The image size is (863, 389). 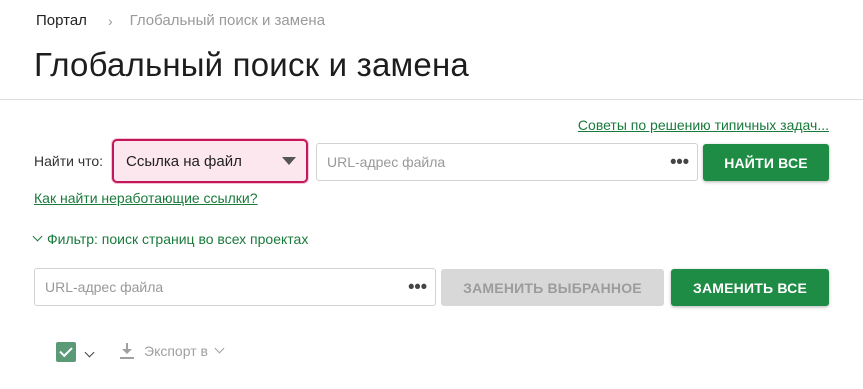 I want to click on page-title: Глобальный поиск и замена, so click(x=251, y=64).